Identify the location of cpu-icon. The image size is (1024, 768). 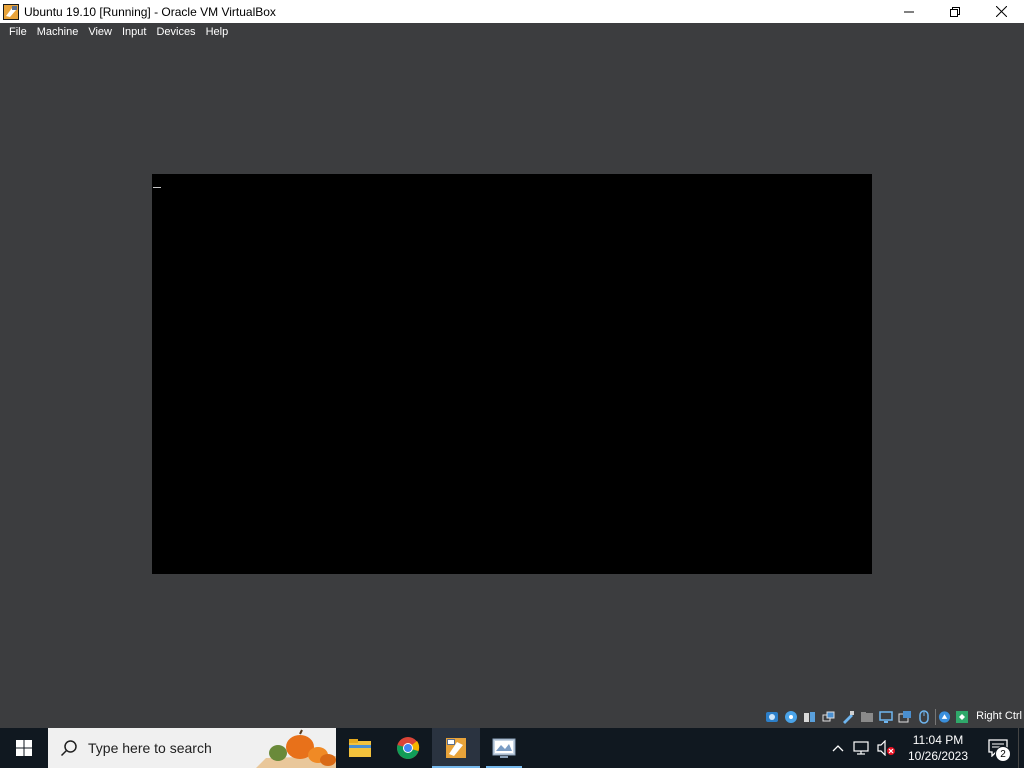
(943, 717).